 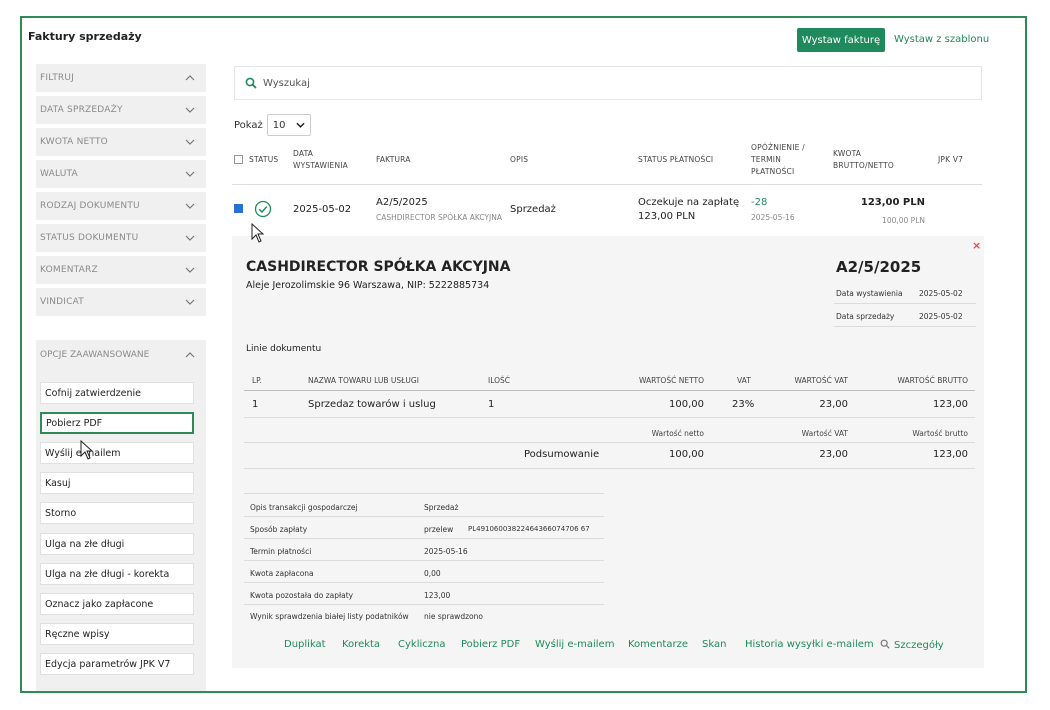 What do you see at coordinates (608, 83) in the screenshot?
I see `search-input: Wyszukaj` at bounding box center [608, 83].